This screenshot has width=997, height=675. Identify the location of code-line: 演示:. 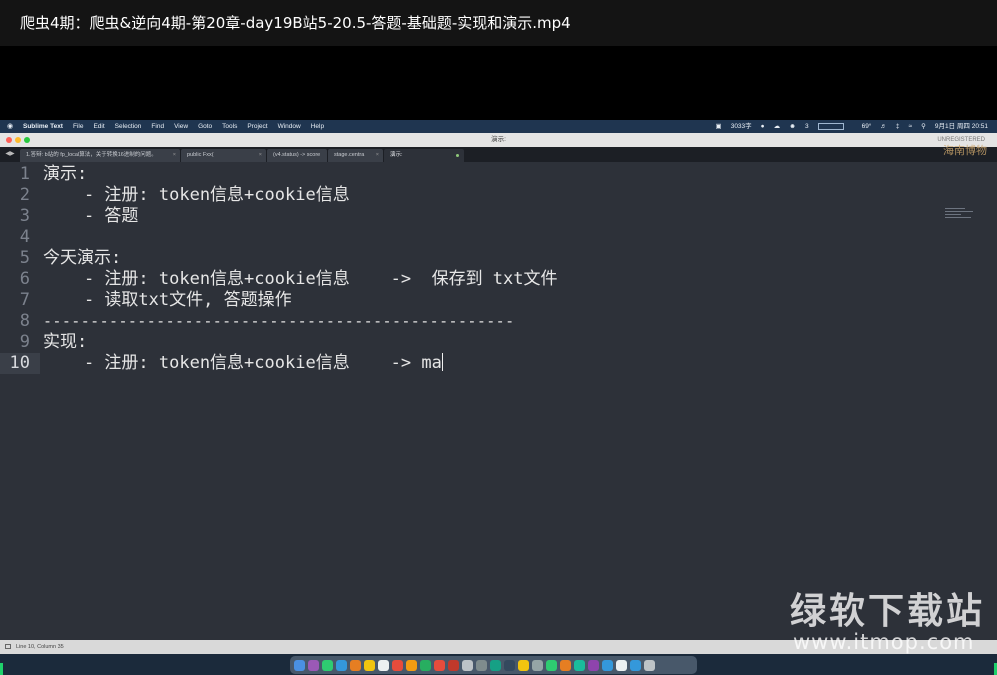
(65, 174).